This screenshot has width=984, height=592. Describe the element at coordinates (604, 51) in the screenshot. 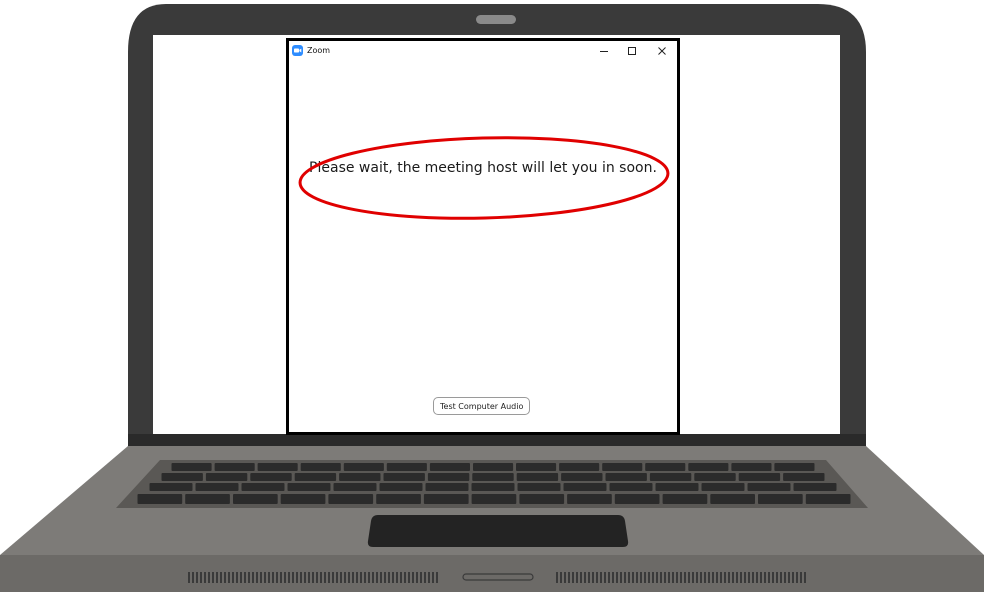

I see `minimize-button` at that location.